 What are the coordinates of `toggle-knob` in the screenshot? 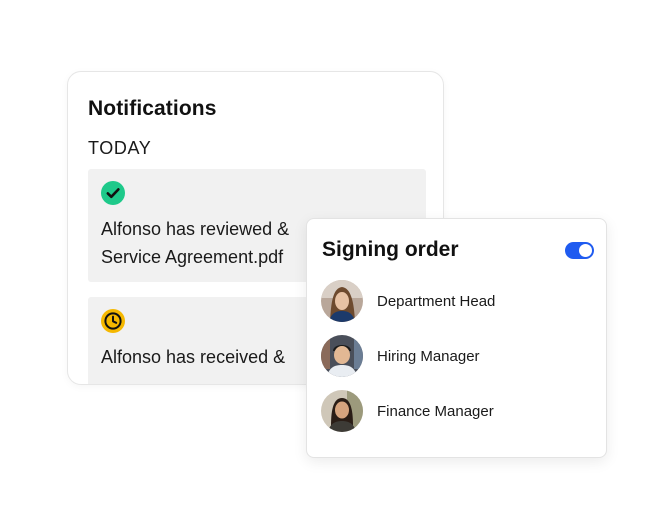 It's located at (585, 250).